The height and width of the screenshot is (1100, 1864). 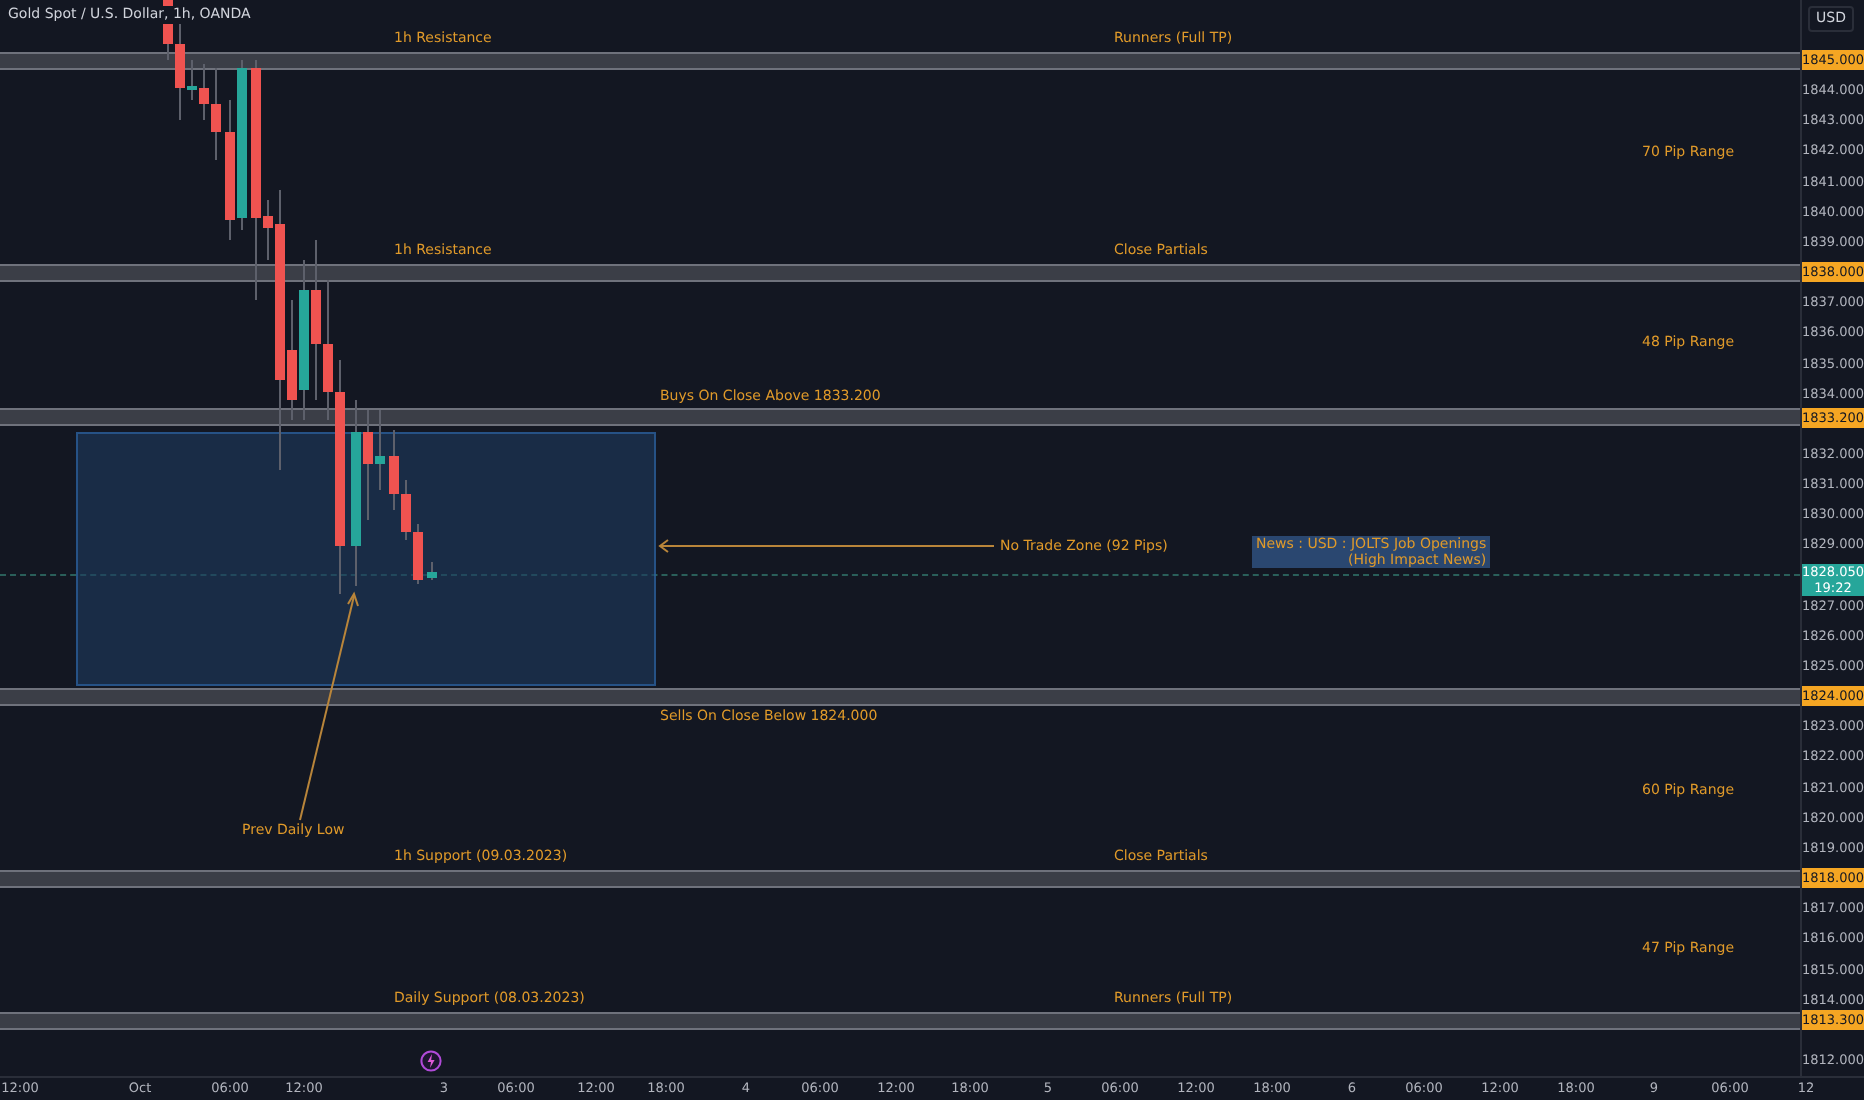 I want to click on candle, so click(x=432, y=571).